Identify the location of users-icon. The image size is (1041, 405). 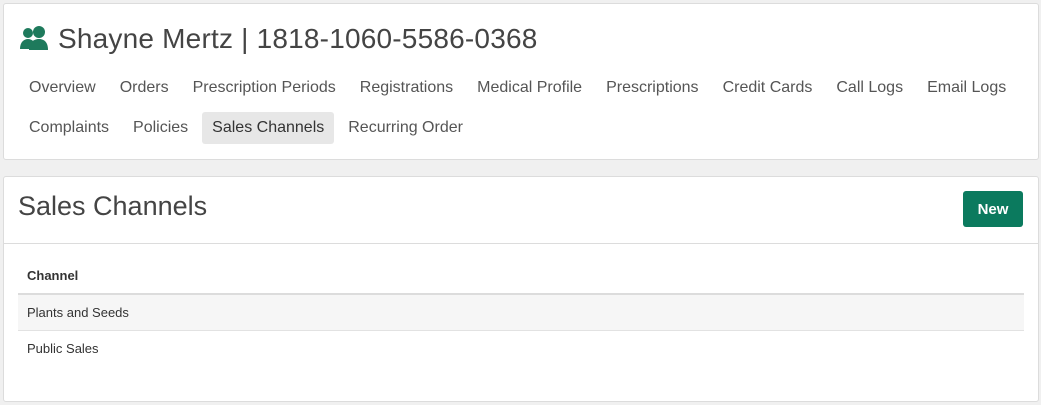
(34, 39).